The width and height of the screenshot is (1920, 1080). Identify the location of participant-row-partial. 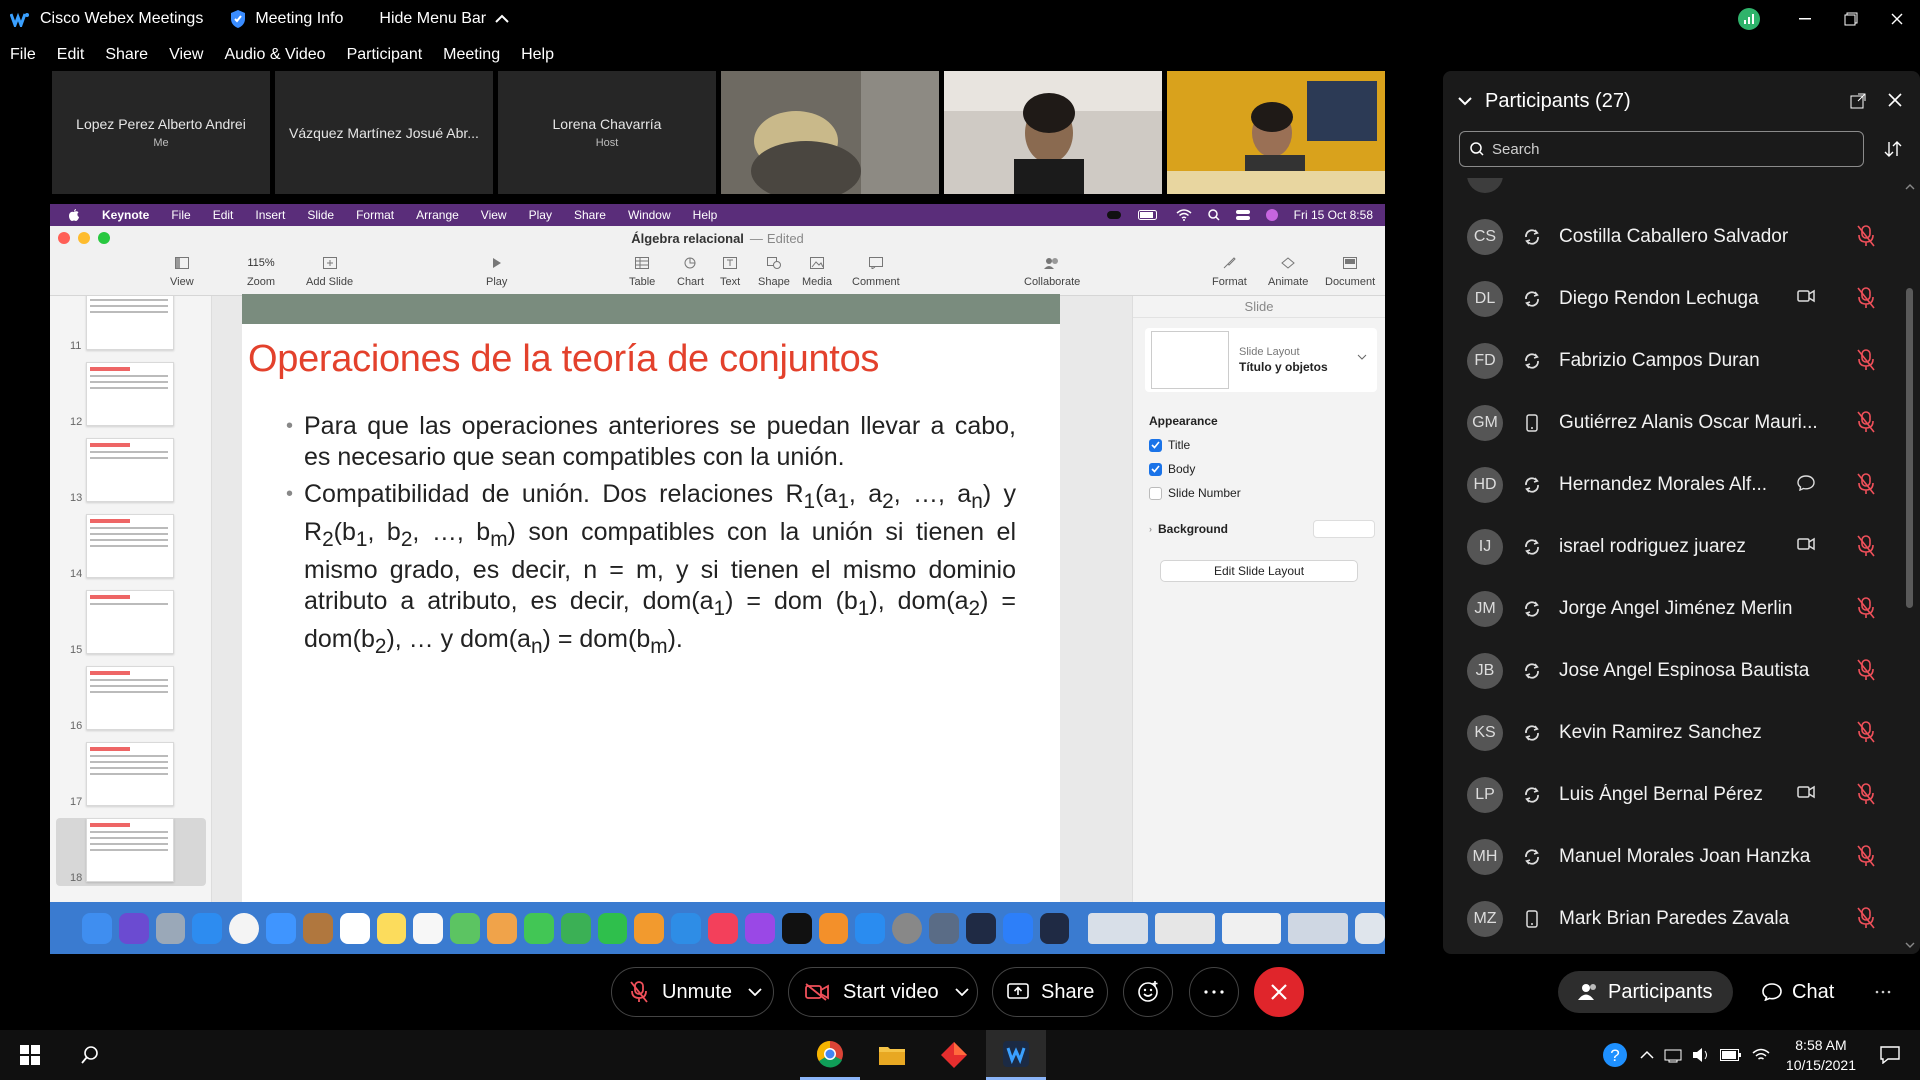
(1673, 192).